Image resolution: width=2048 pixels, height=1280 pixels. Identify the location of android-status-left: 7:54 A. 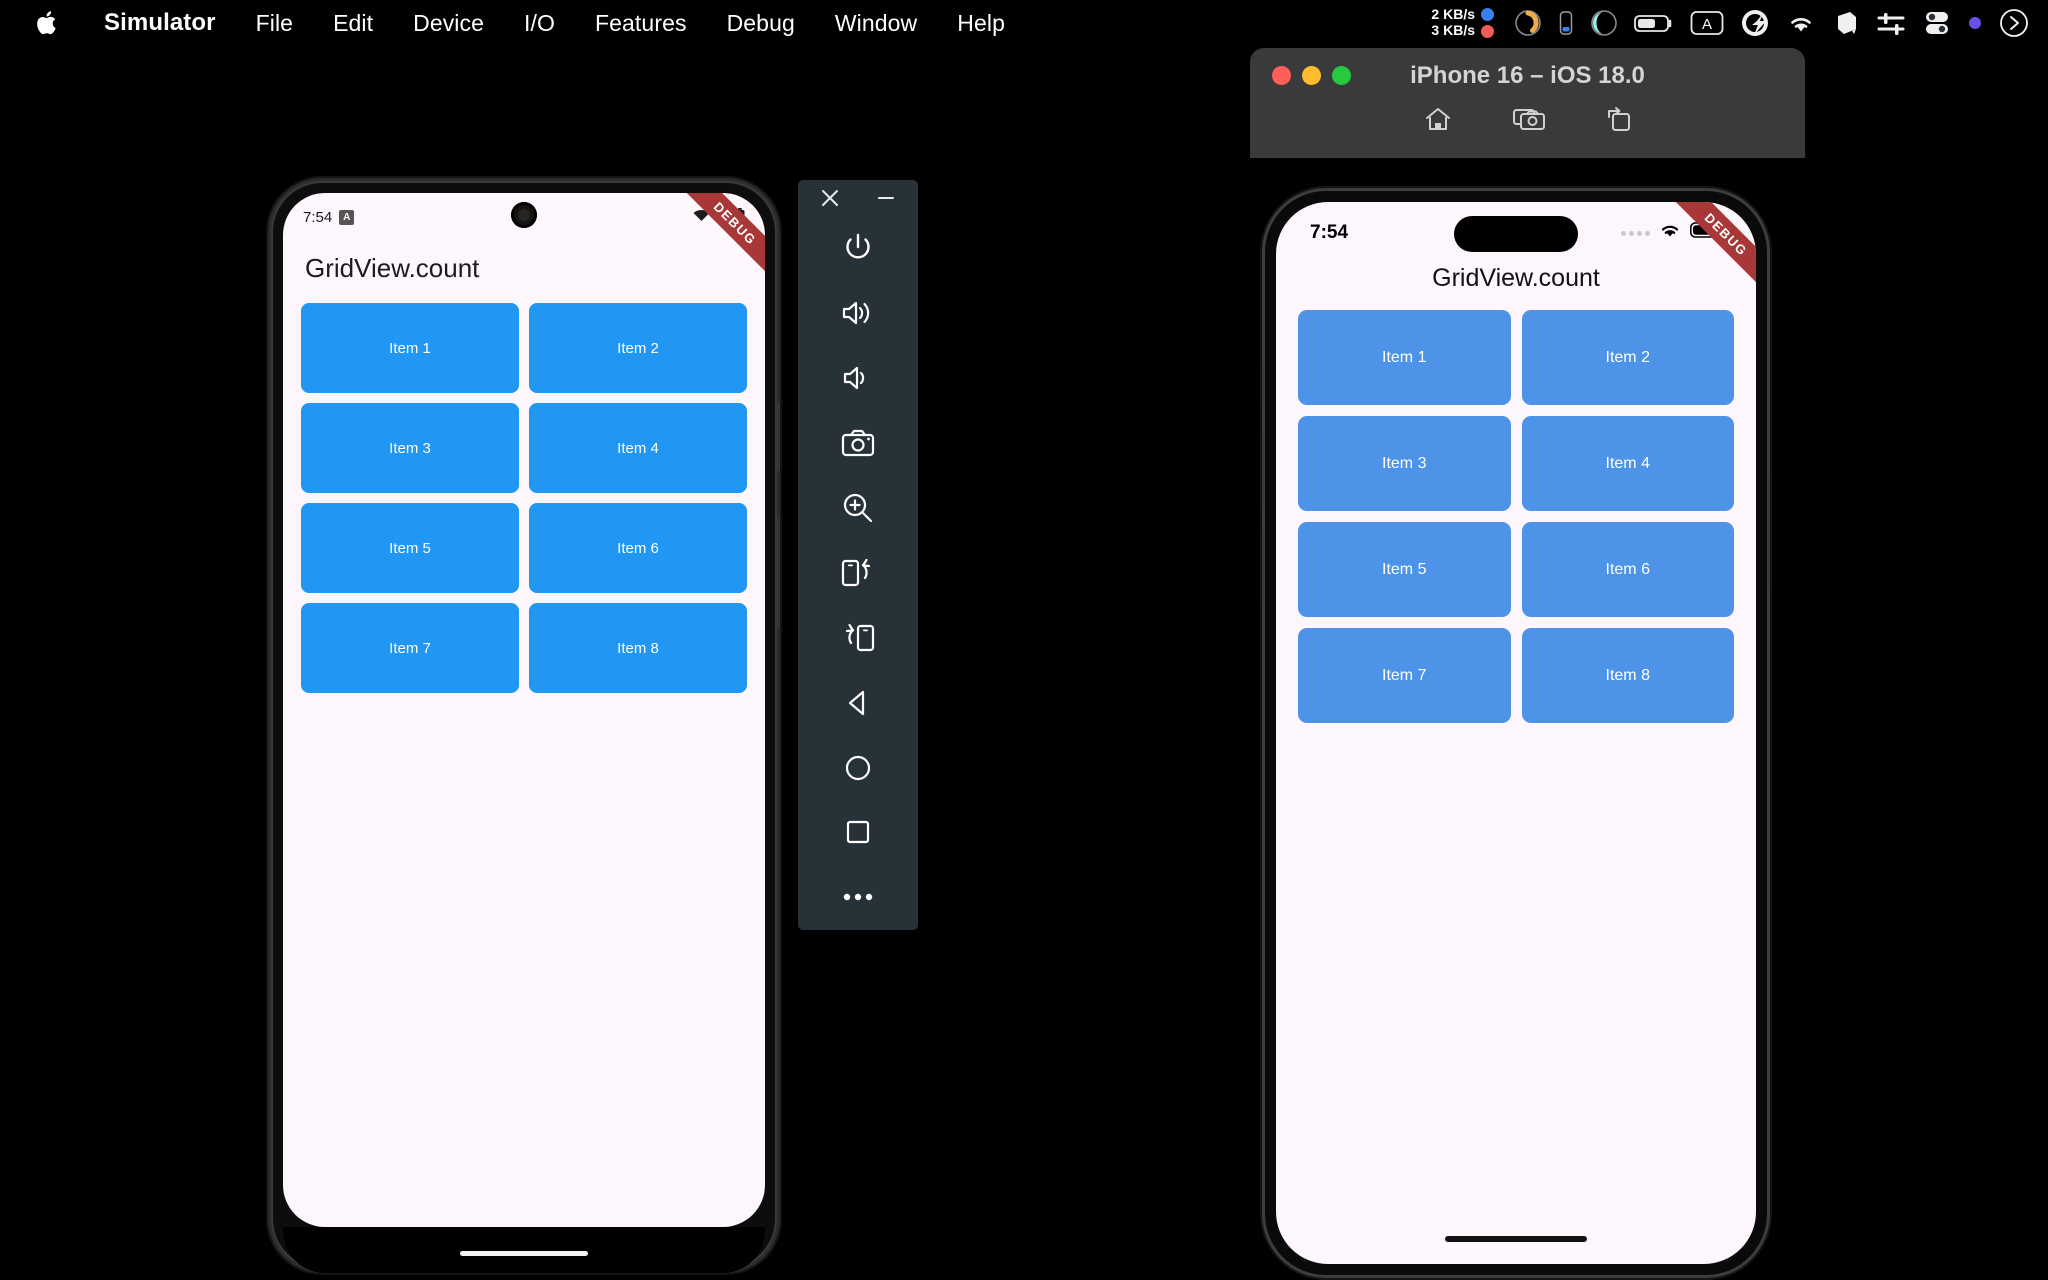
(329, 217).